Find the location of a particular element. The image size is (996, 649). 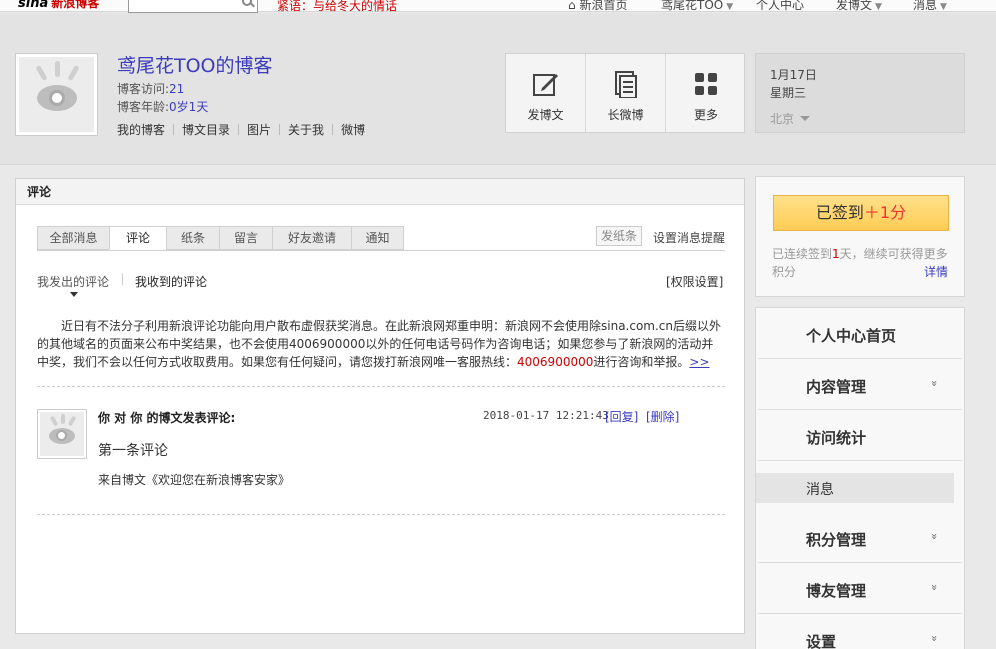

tab-all-messages: 全部消息 is located at coordinates (73, 238).